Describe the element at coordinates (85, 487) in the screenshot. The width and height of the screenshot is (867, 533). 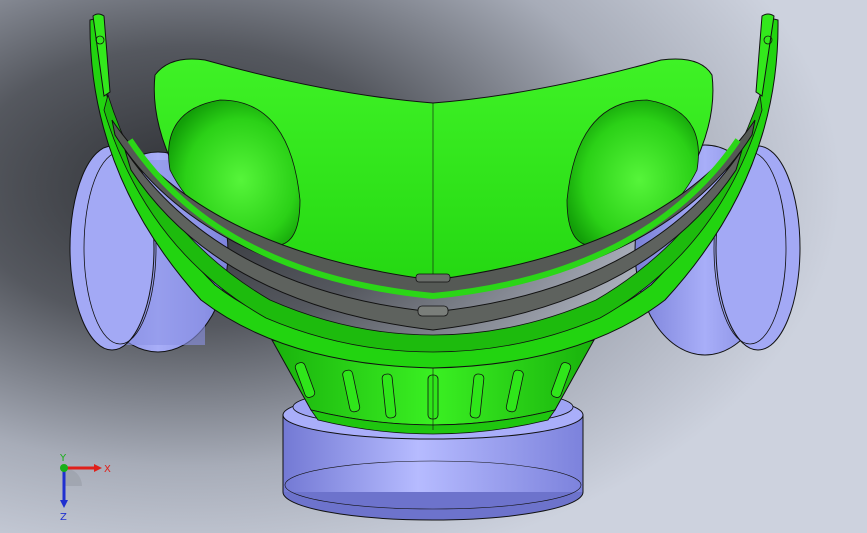
I see `axis-triad: X Y Z` at that location.